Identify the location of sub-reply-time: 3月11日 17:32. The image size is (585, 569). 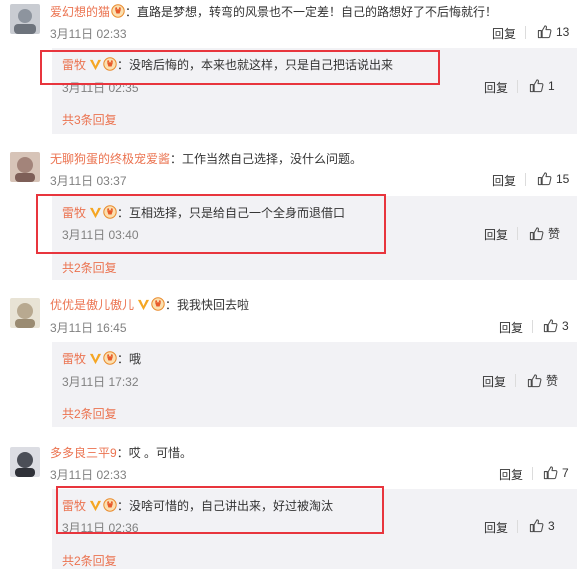
(100, 382).